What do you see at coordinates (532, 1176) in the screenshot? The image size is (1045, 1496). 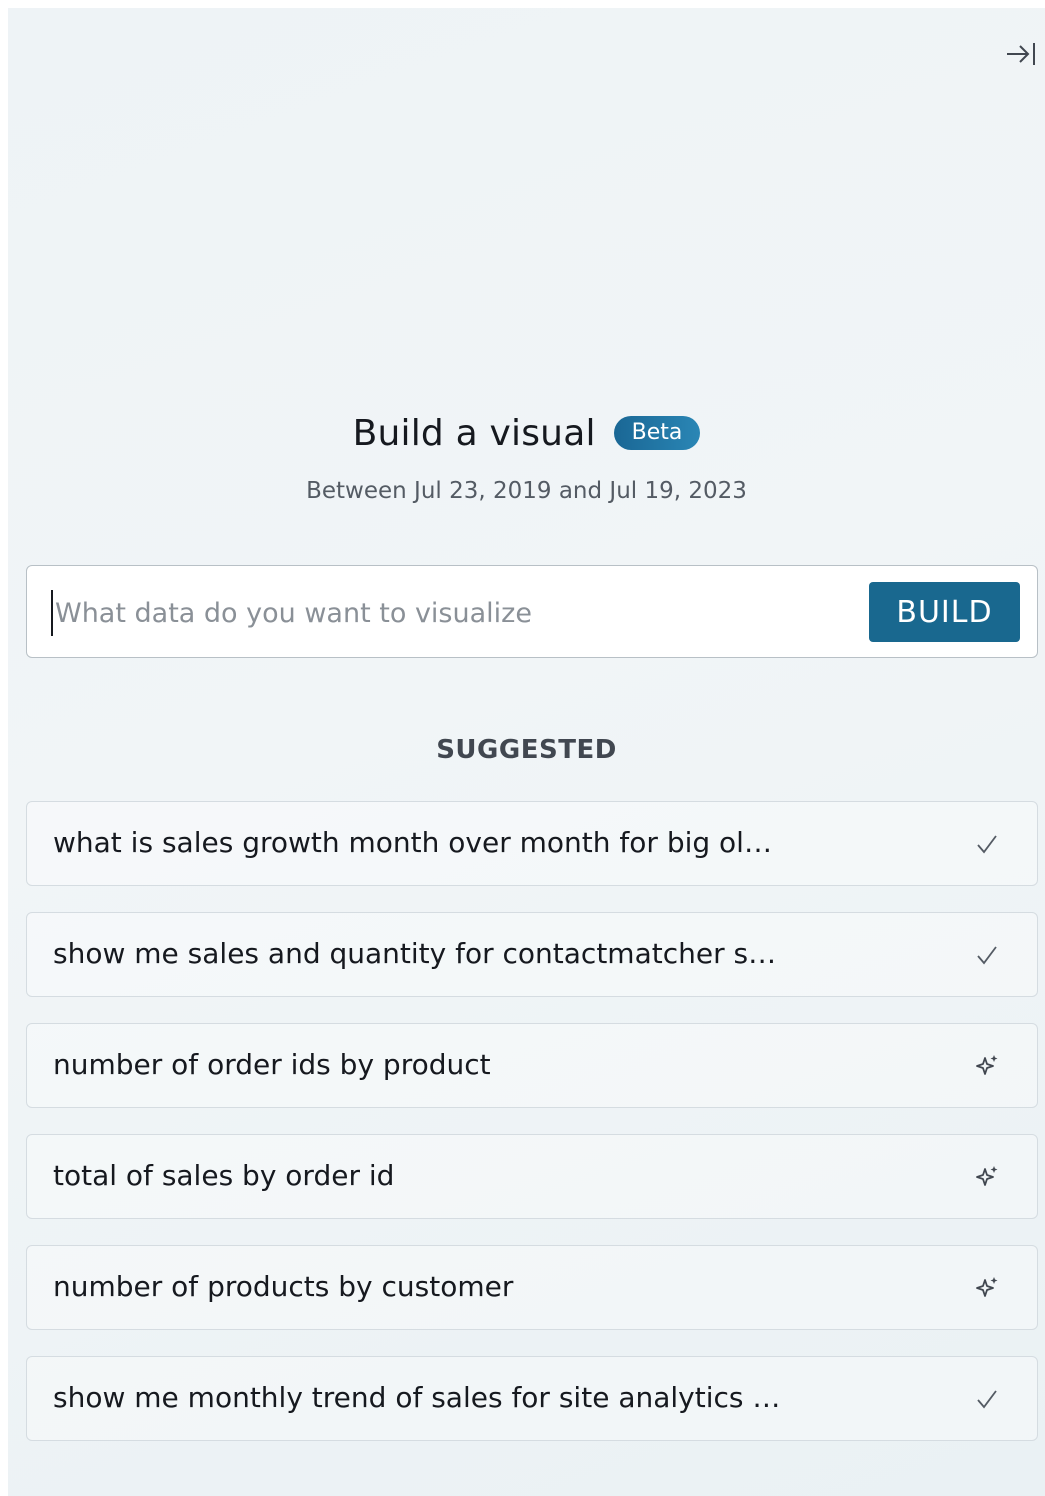 I see `suggestion-item: total of sales by order id` at bounding box center [532, 1176].